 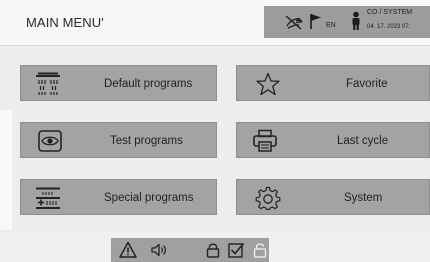 What do you see at coordinates (356, 21) in the screenshot?
I see `user-icon` at bounding box center [356, 21].